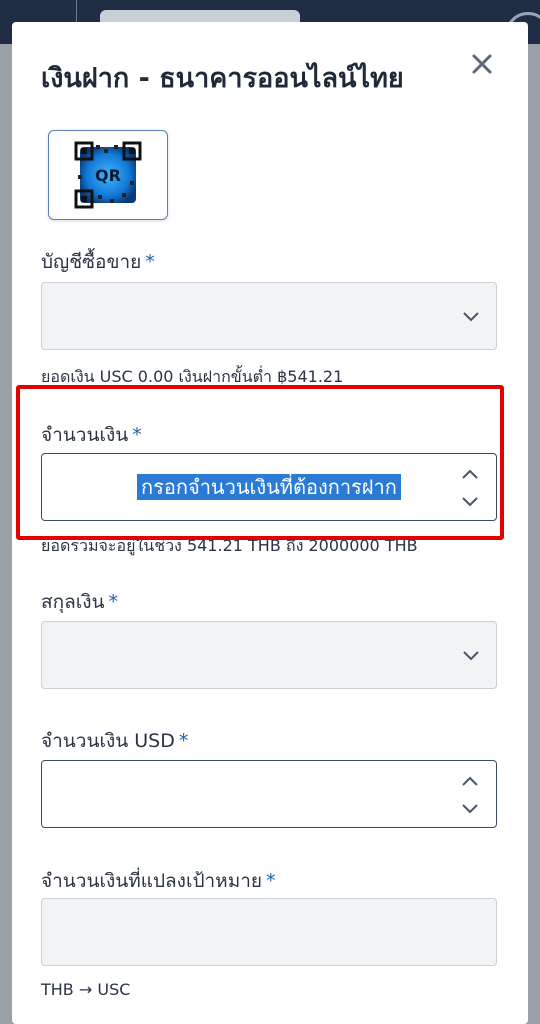 The image size is (540, 1024). I want to click on svg-text: QR, so click(108, 175).